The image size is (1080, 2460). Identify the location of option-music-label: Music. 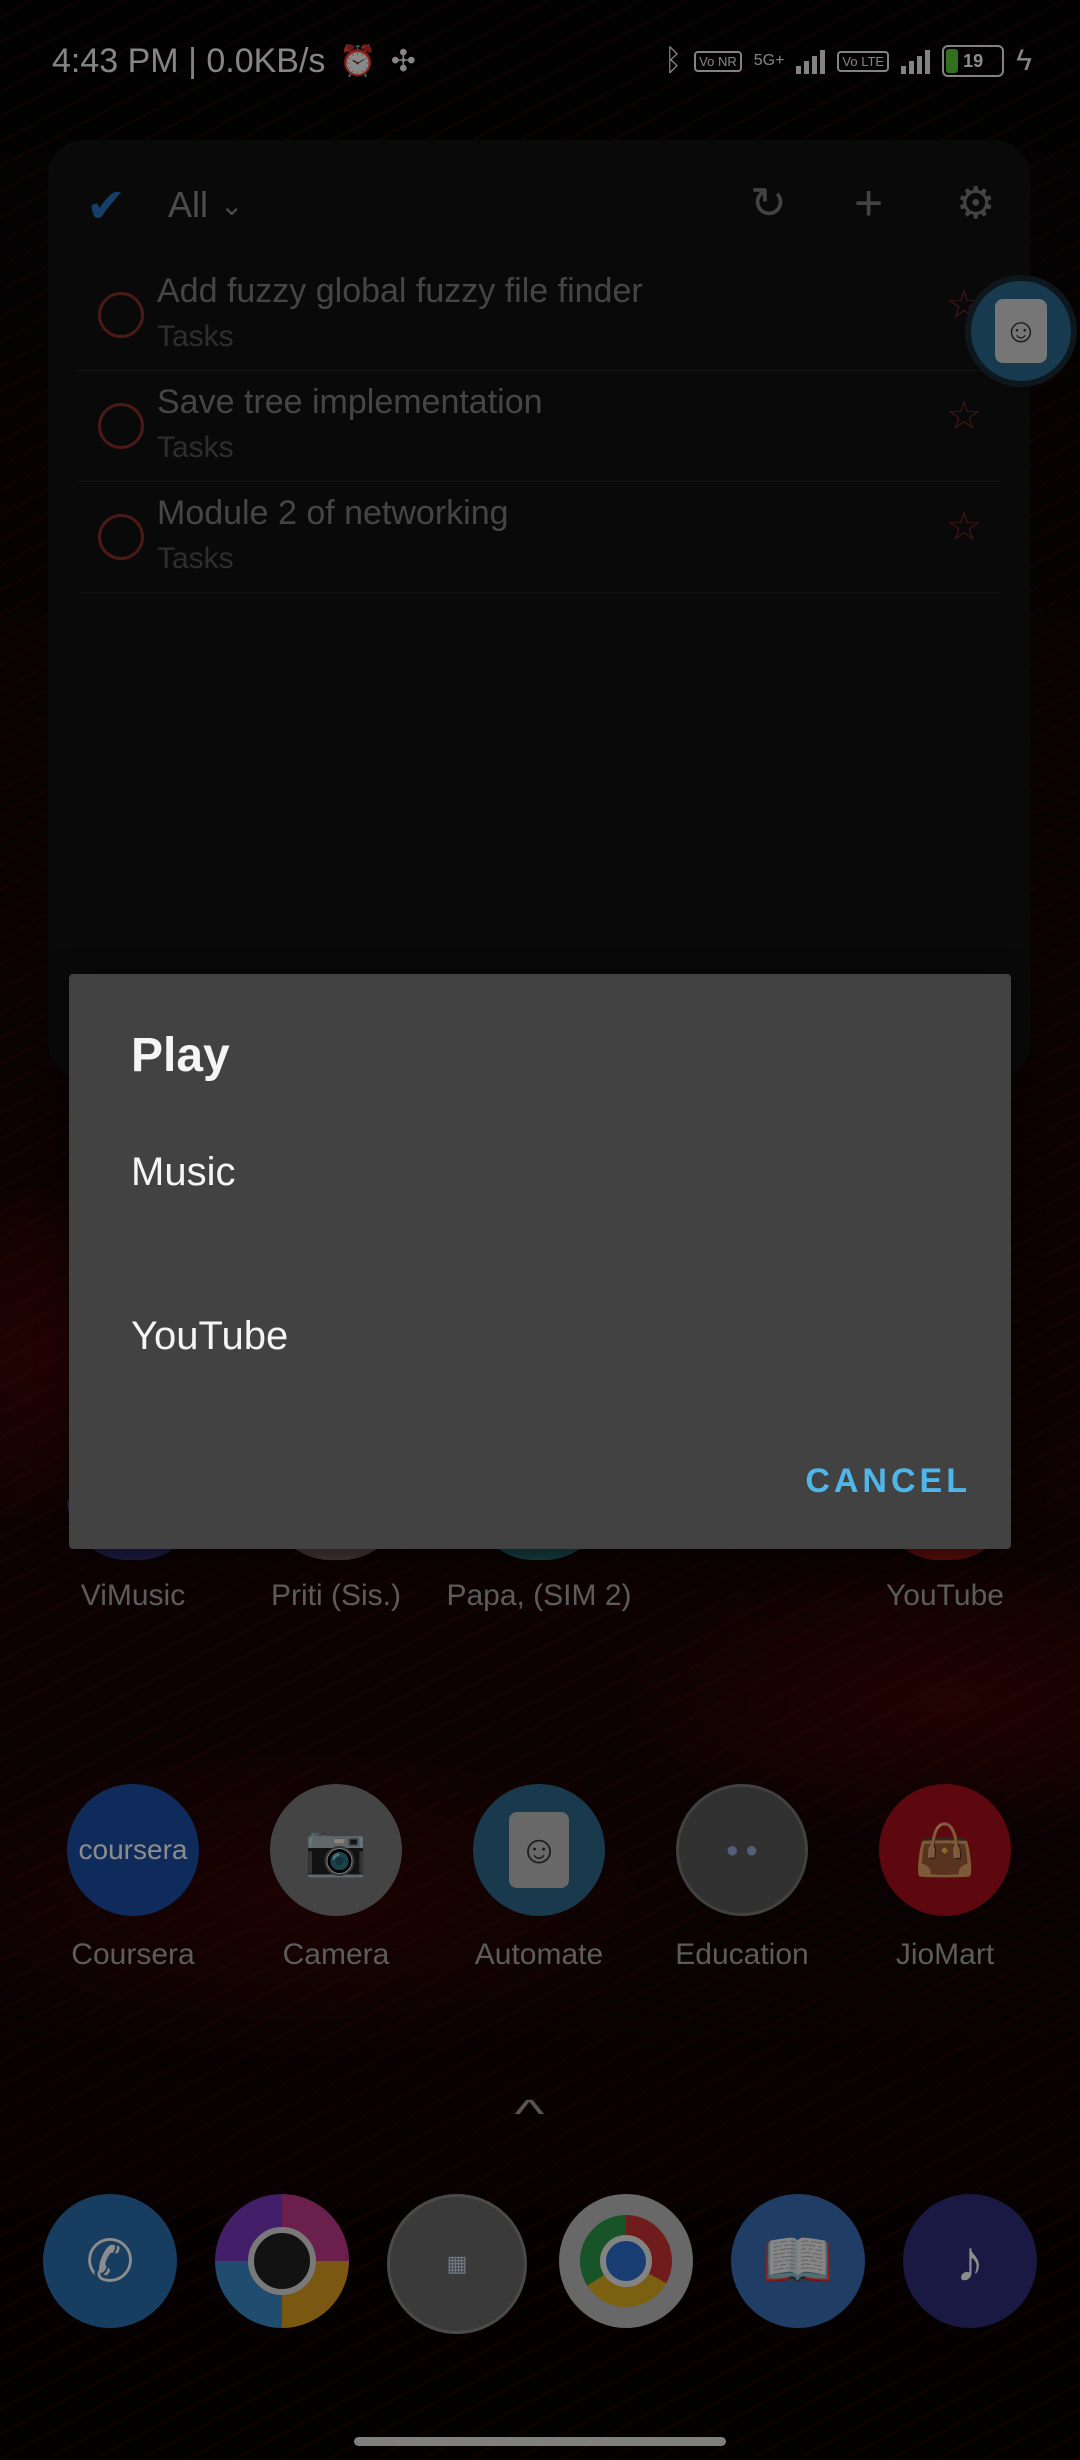
(183, 1171).